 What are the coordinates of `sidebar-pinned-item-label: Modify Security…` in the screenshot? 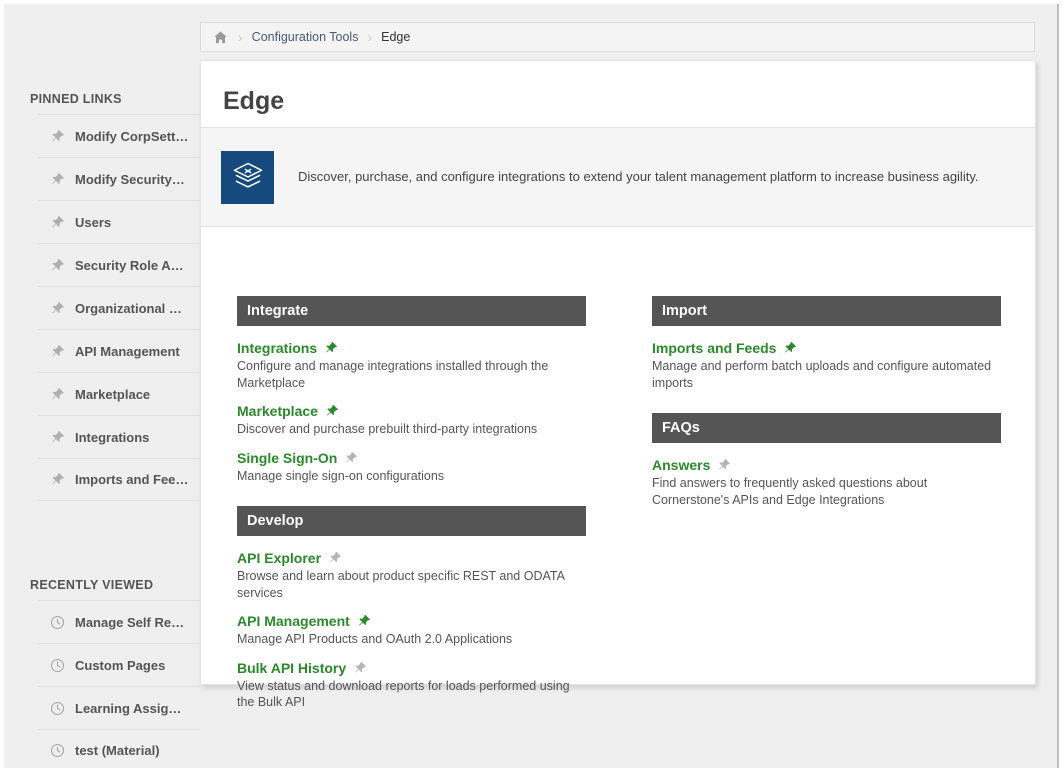 It's located at (130, 179).